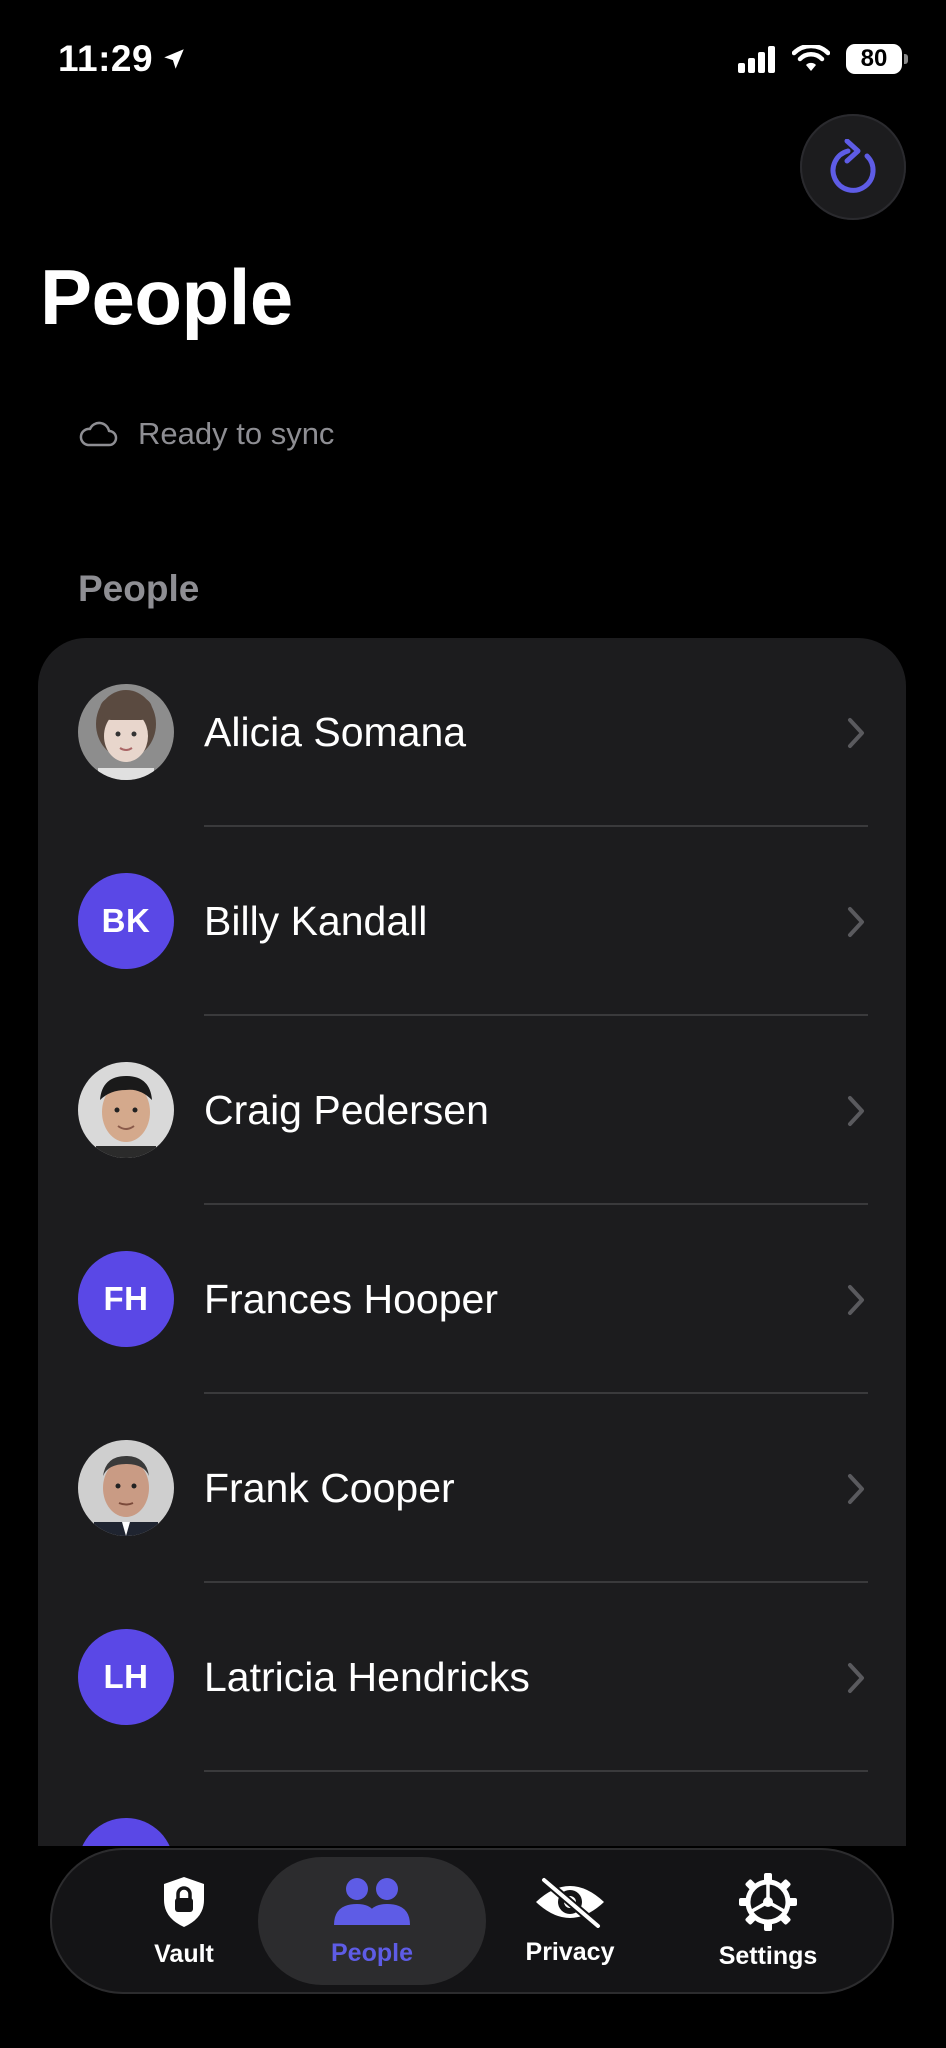  I want to click on person-name: Frances Hooper, so click(351, 1299).